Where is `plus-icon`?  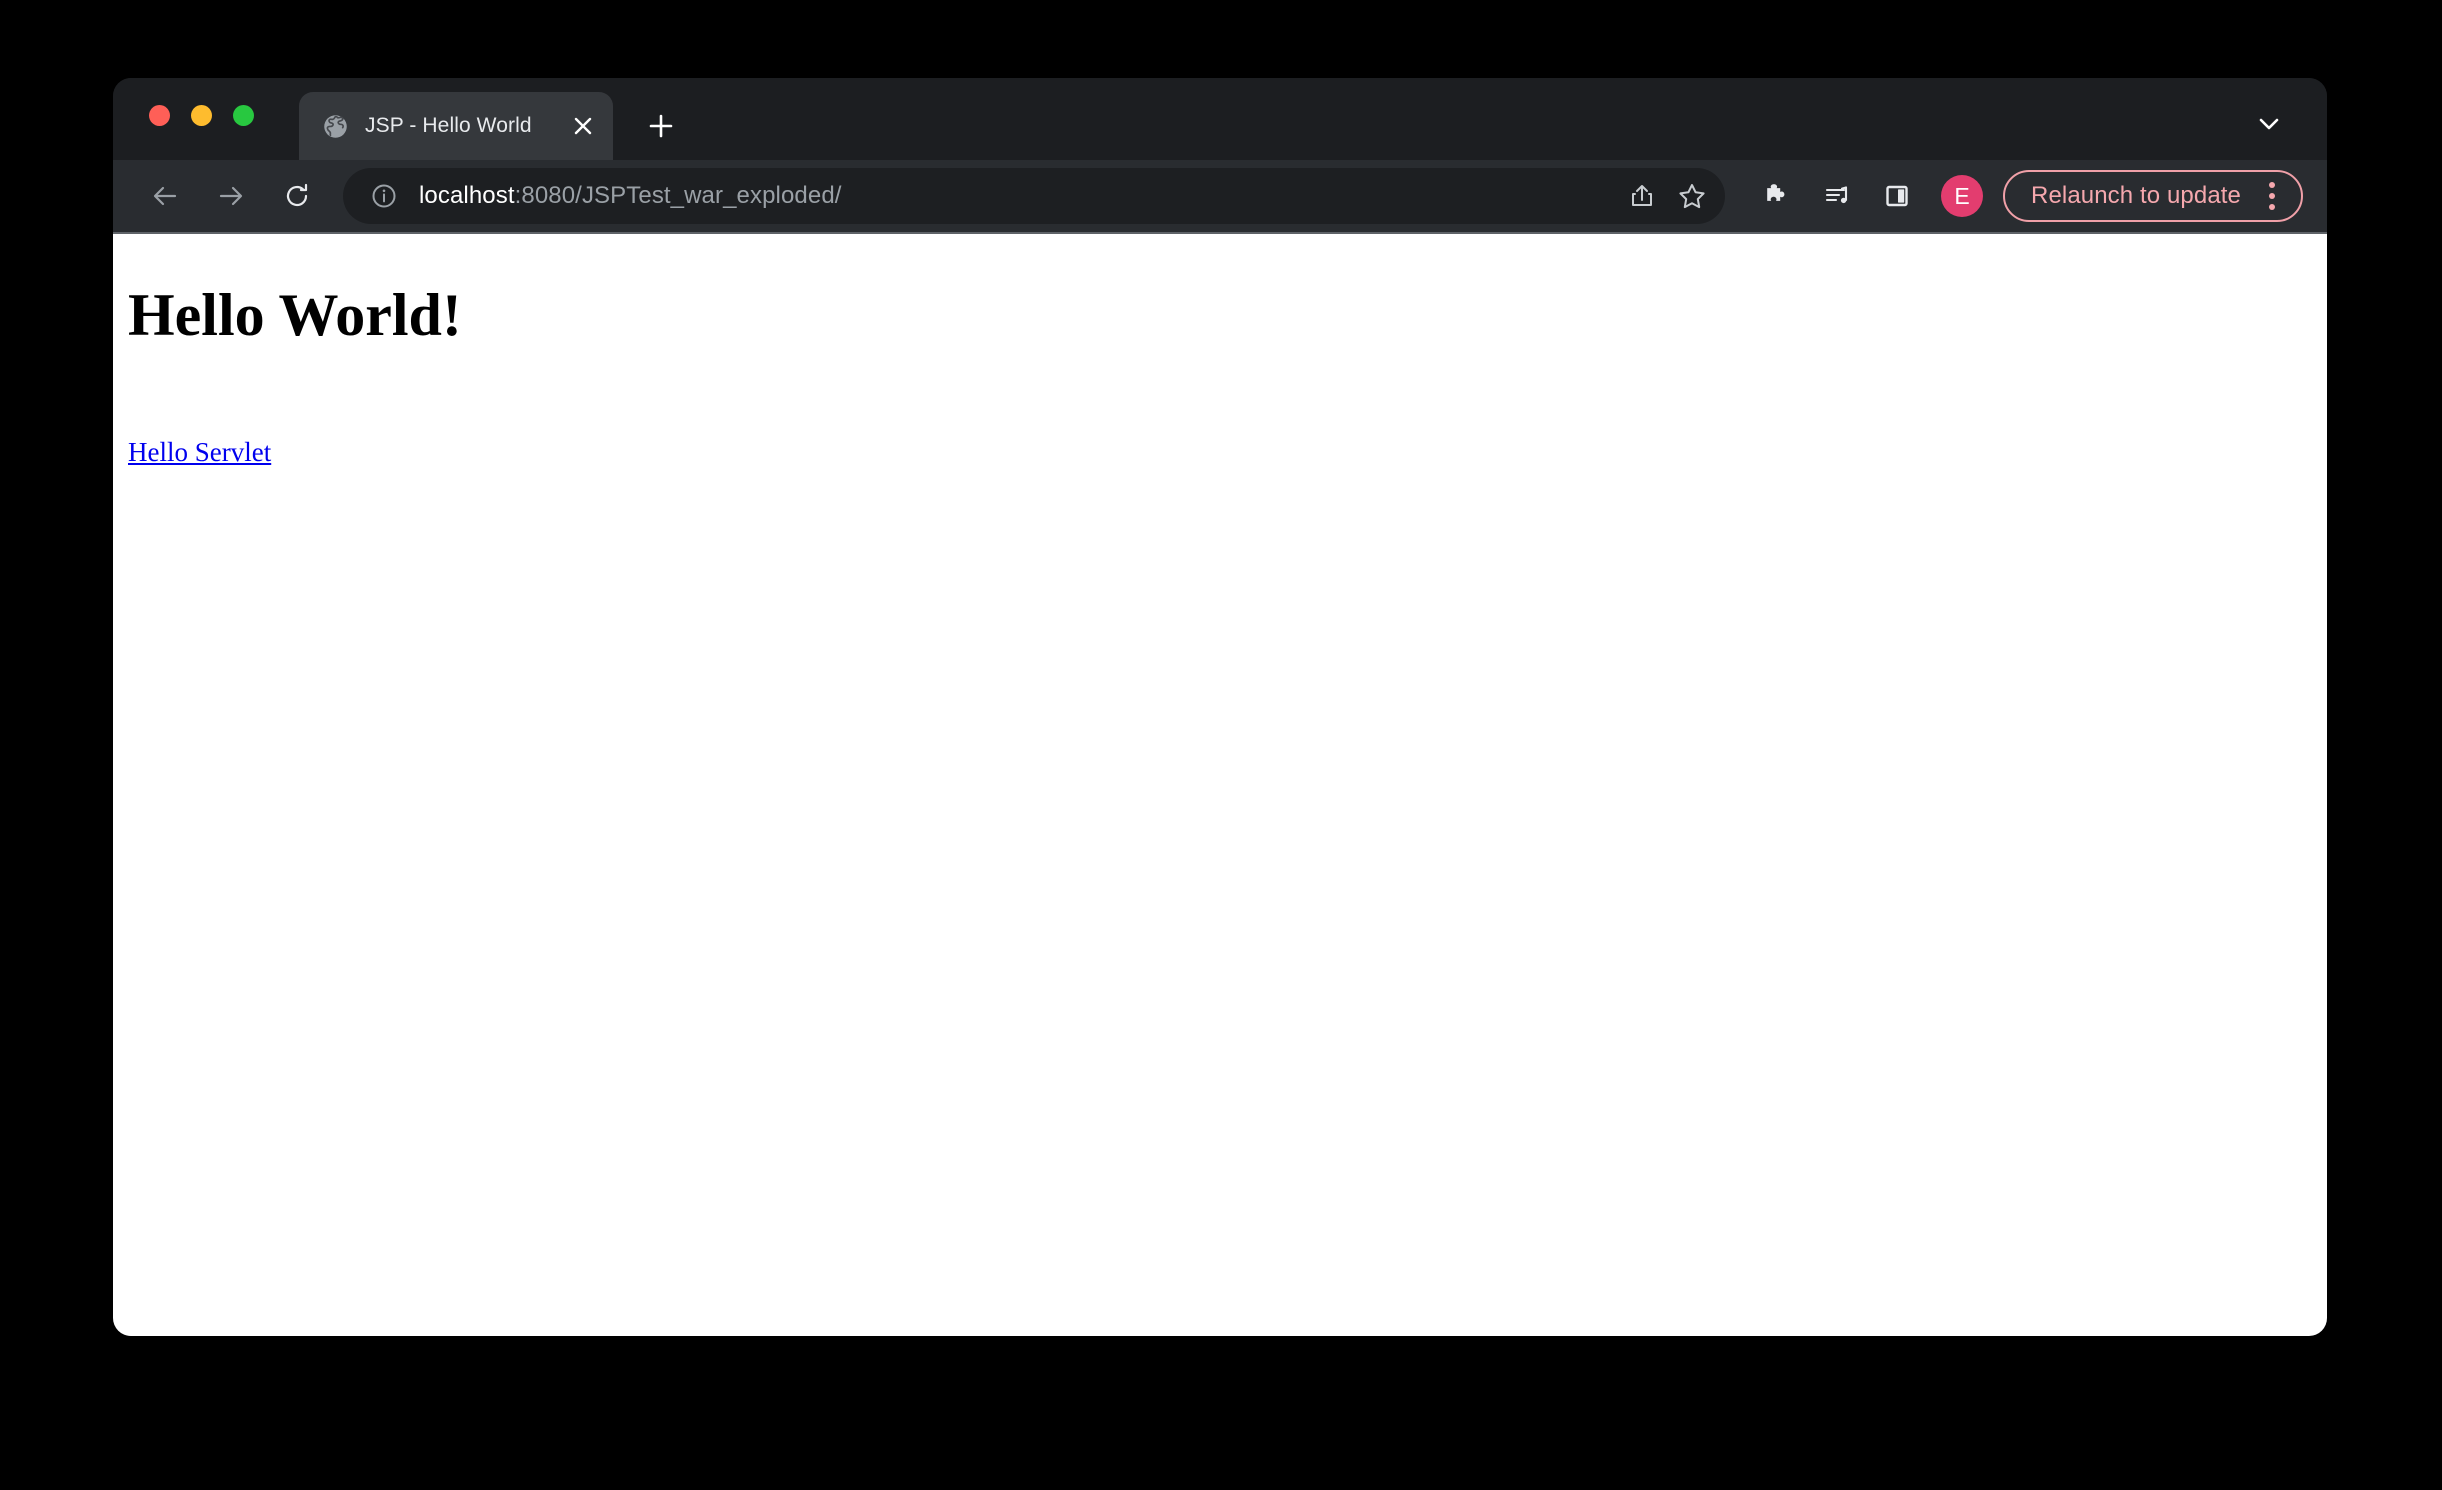
plus-icon is located at coordinates (661, 126).